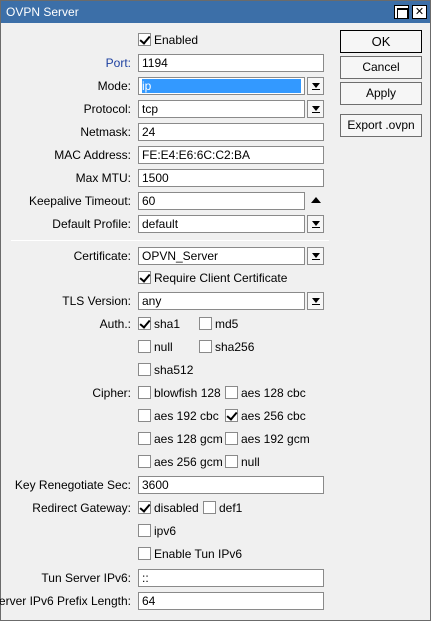 The width and height of the screenshot is (431, 621). What do you see at coordinates (163, 347) in the screenshot?
I see `auth-null-label: null` at bounding box center [163, 347].